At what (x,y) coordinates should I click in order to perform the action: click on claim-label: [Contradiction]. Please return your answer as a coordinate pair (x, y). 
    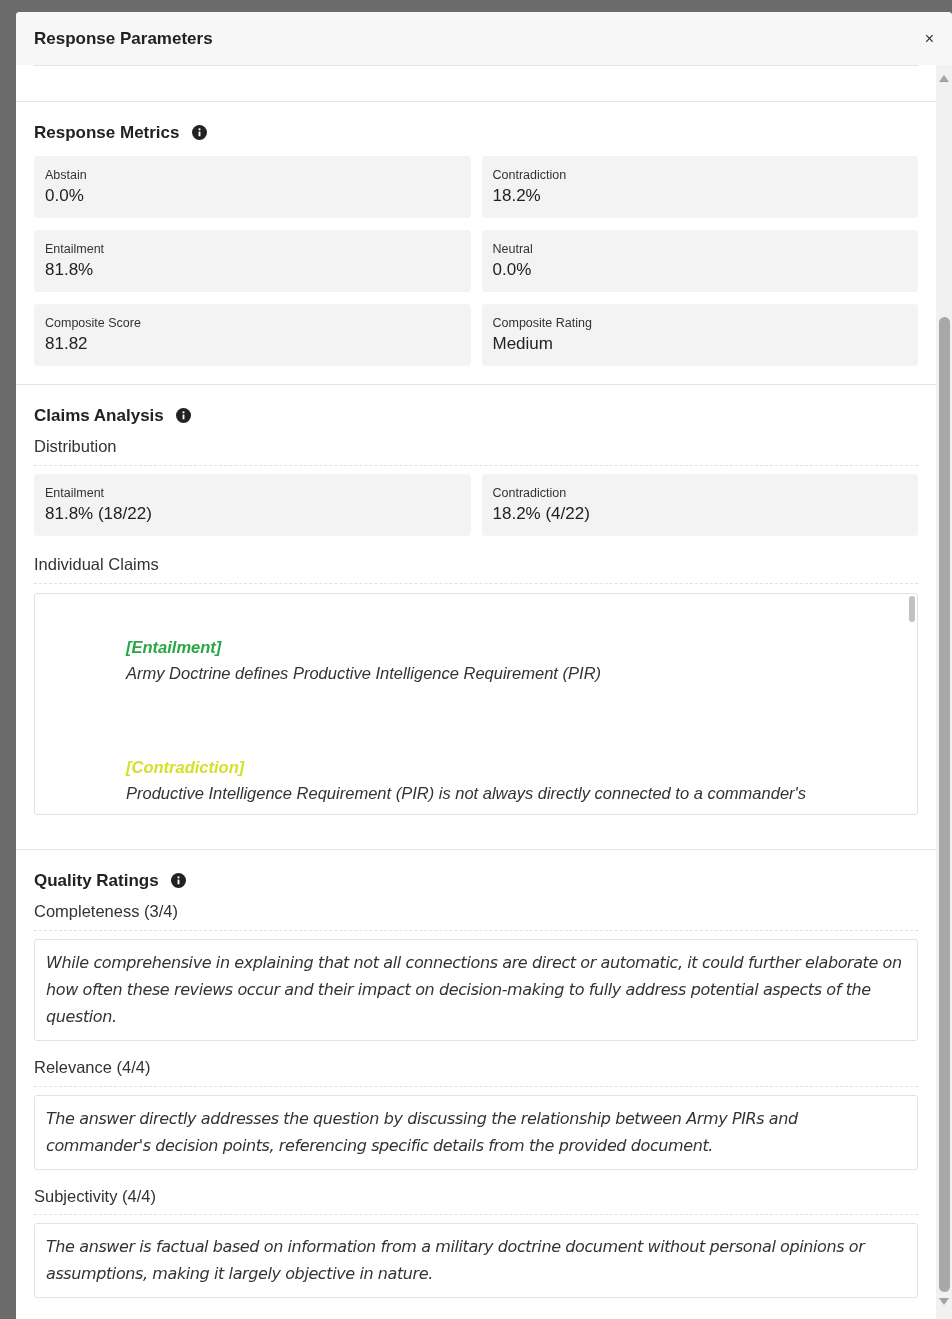
    Looking at the image, I should click on (186, 767).